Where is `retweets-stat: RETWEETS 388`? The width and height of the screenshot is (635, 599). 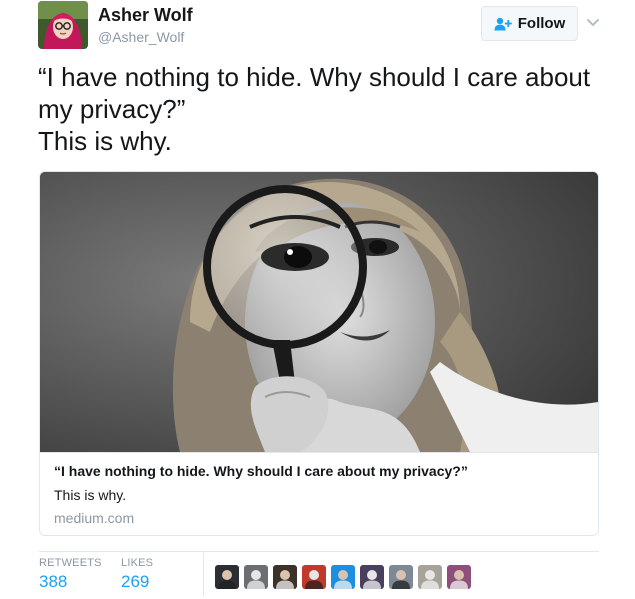 retweets-stat: RETWEETS 388 is located at coordinates (70, 574).